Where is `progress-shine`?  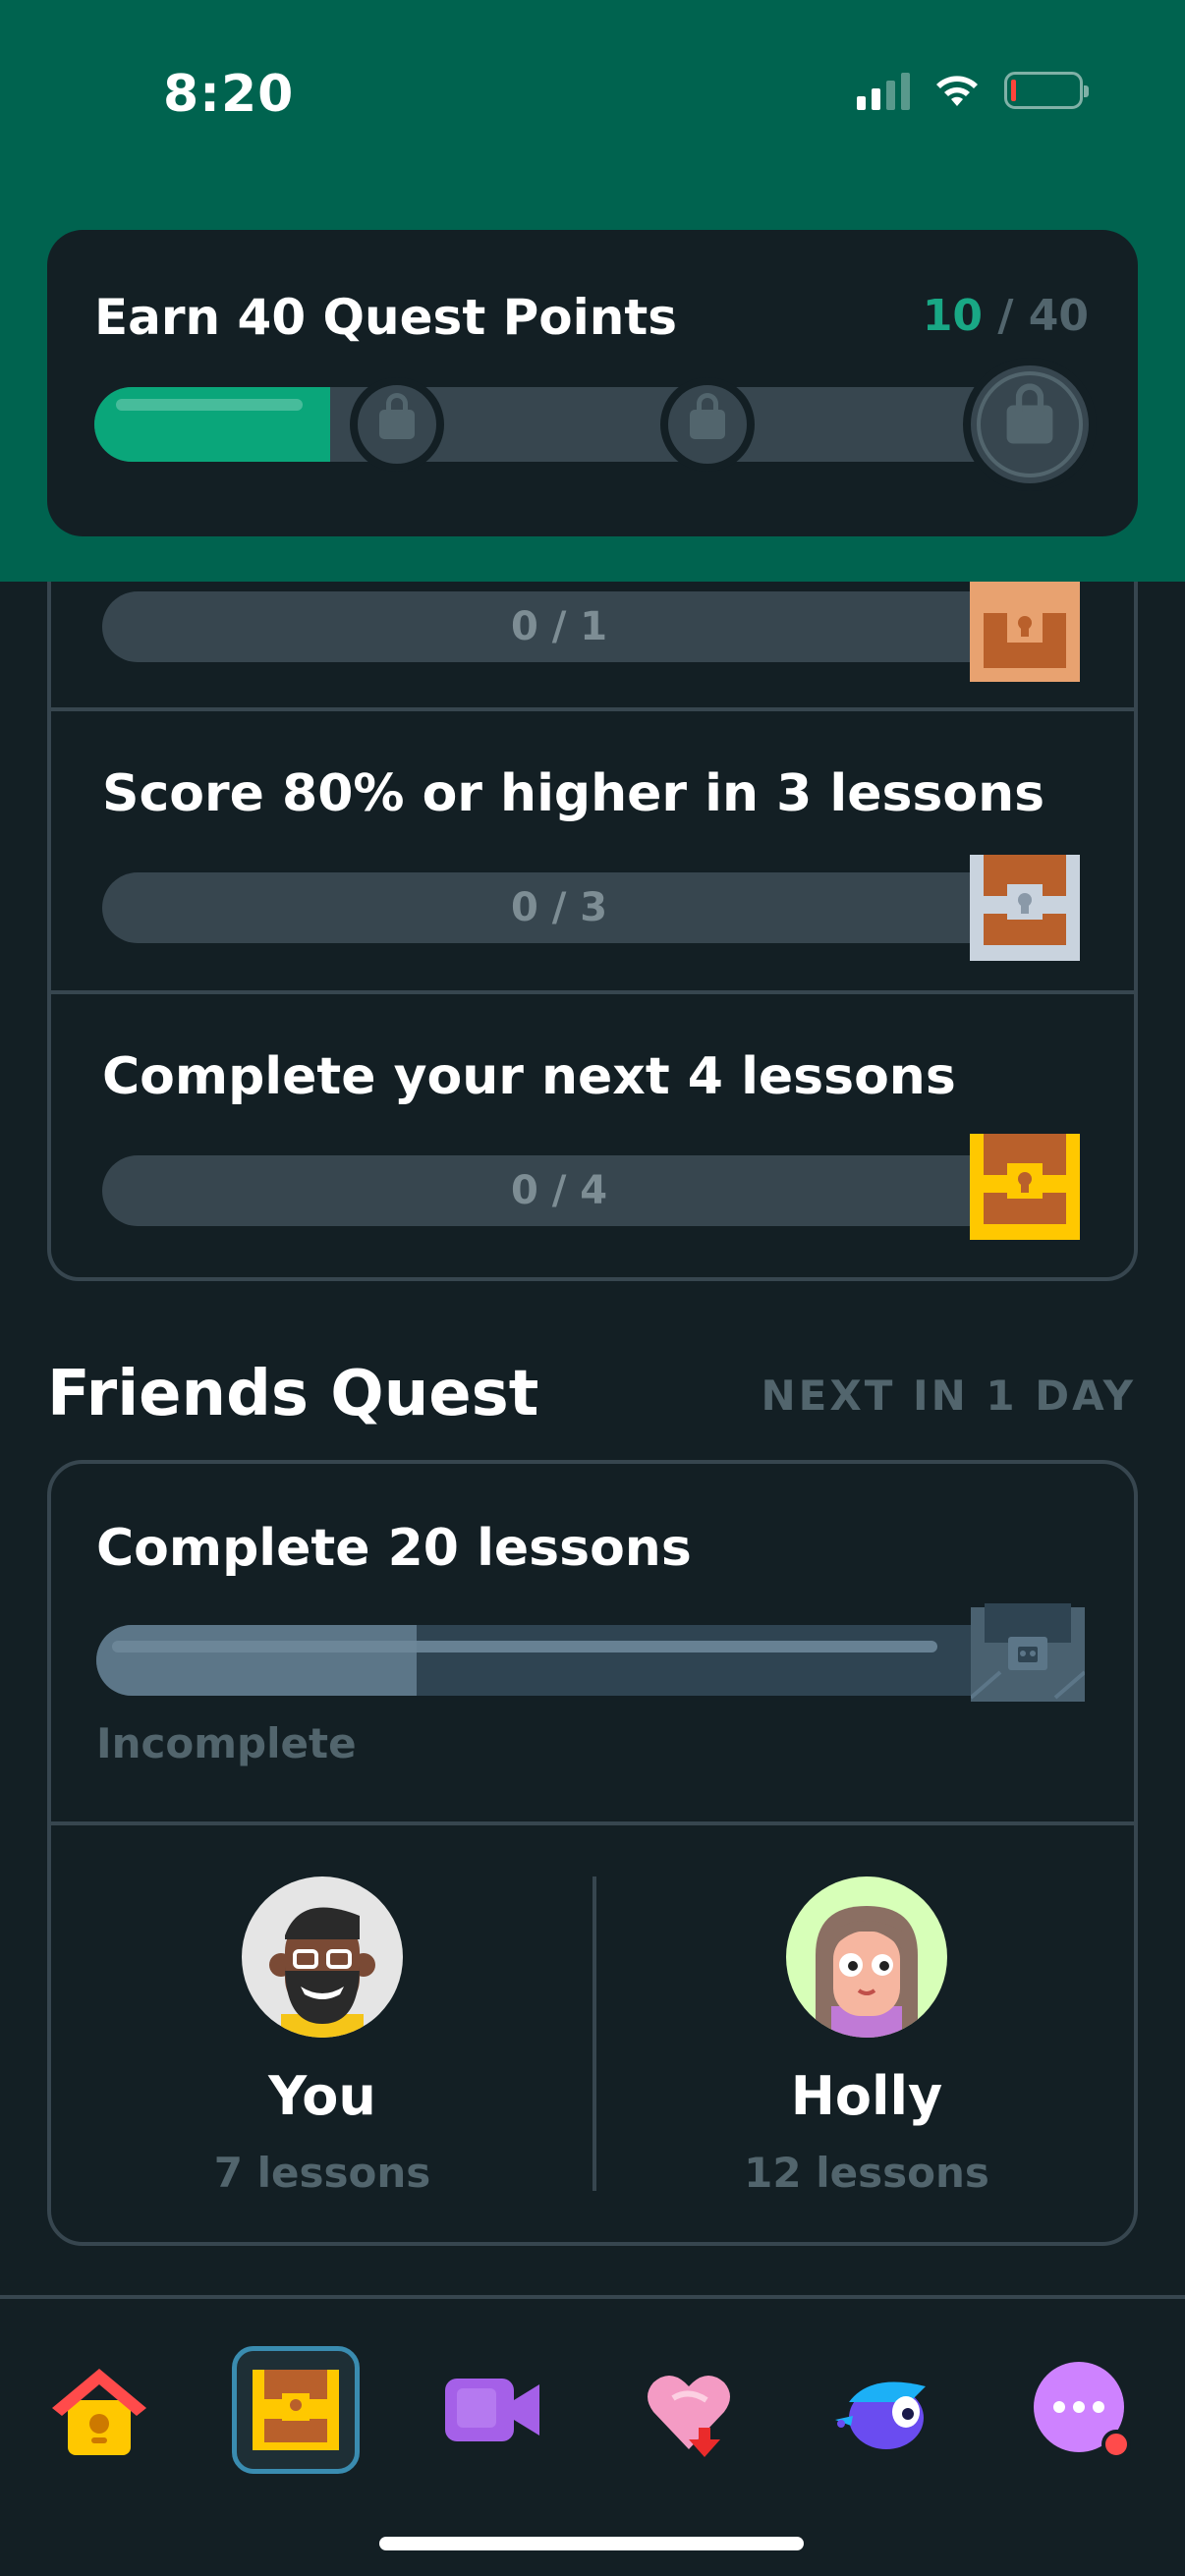 progress-shine is located at coordinates (525, 1646).